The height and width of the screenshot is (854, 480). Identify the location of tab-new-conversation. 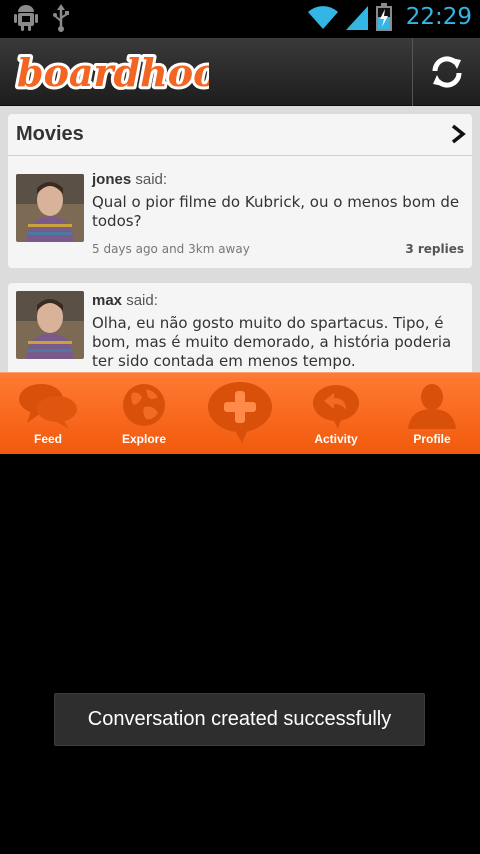
(240, 414).